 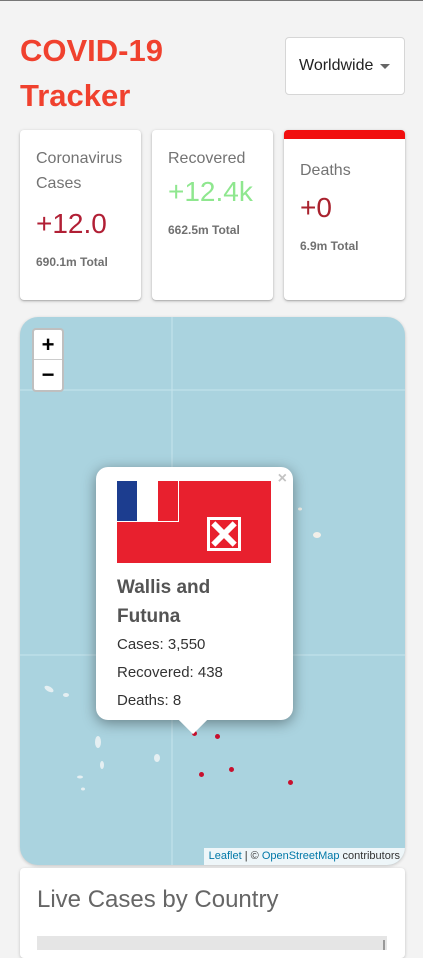 I want to click on deaths-card: Deaths +0 6.9m Total, so click(x=344, y=215).